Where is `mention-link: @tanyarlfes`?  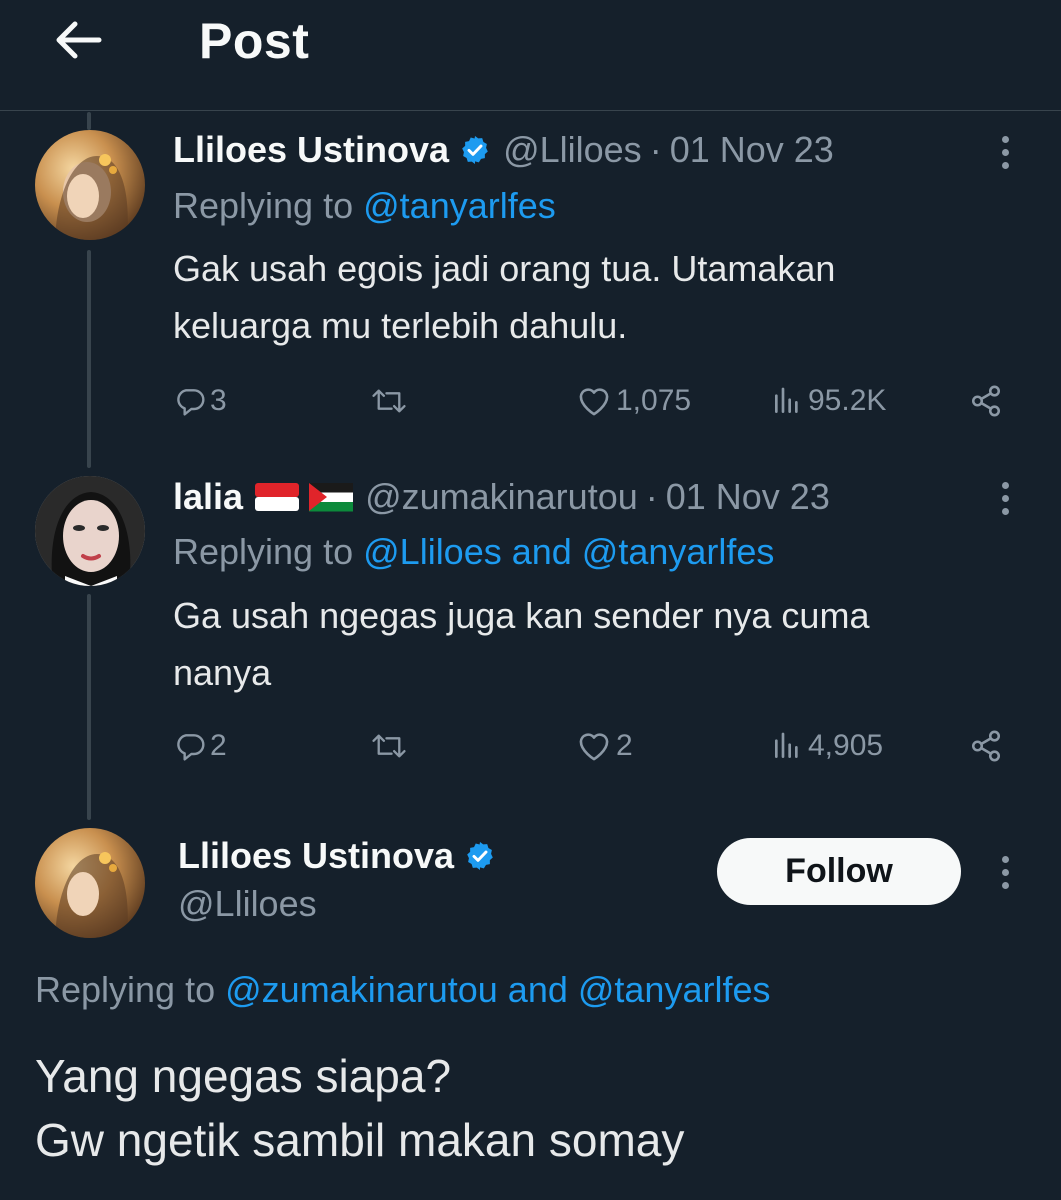 mention-link: @tanyarlfes is located at coordinates (459, 205).